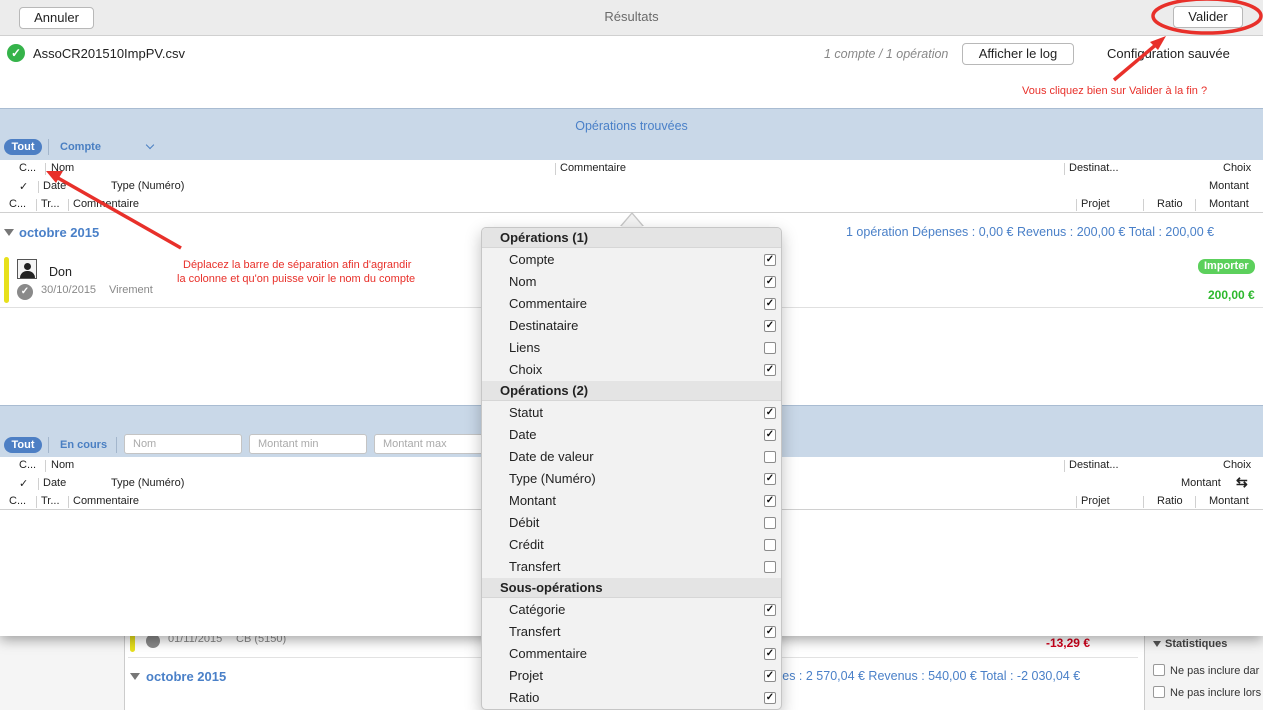 The width and height of the screenshot is (1263, 710). Describe the element at coordinates (631, 413) in the screenshot. I see `menu-item: Statut ✓` at that location.